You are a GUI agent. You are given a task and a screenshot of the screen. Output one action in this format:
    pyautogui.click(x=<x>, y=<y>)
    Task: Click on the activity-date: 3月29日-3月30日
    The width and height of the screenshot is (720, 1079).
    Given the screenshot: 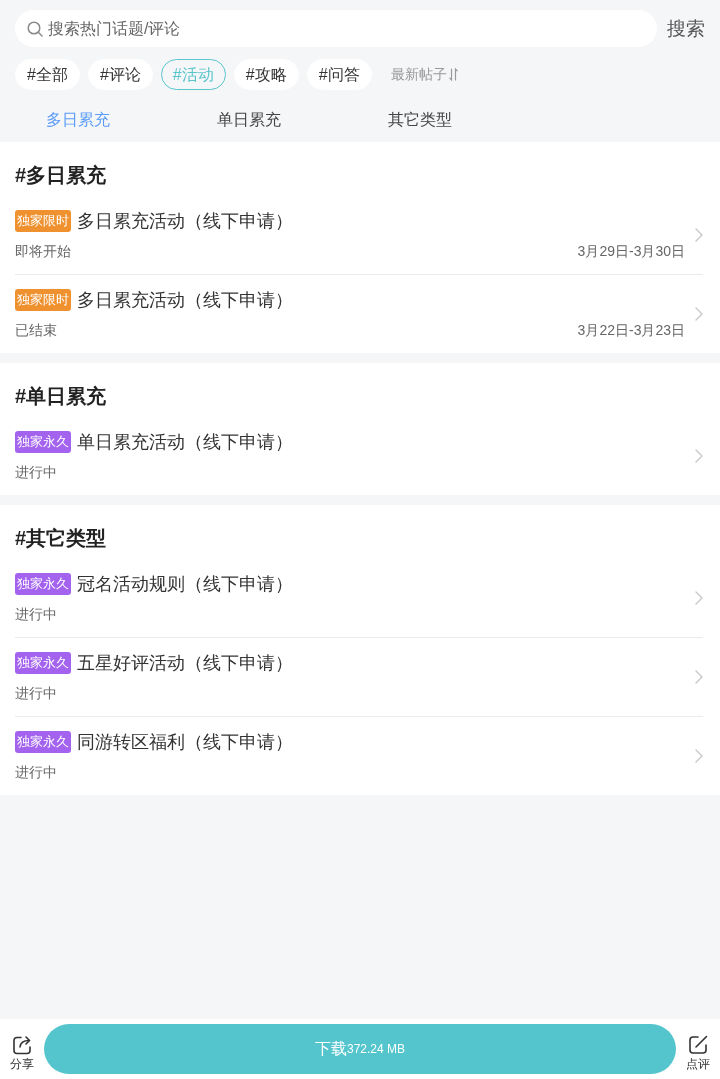 What is the action you would take?
    pyautogui.click(x=631, y=251)
    